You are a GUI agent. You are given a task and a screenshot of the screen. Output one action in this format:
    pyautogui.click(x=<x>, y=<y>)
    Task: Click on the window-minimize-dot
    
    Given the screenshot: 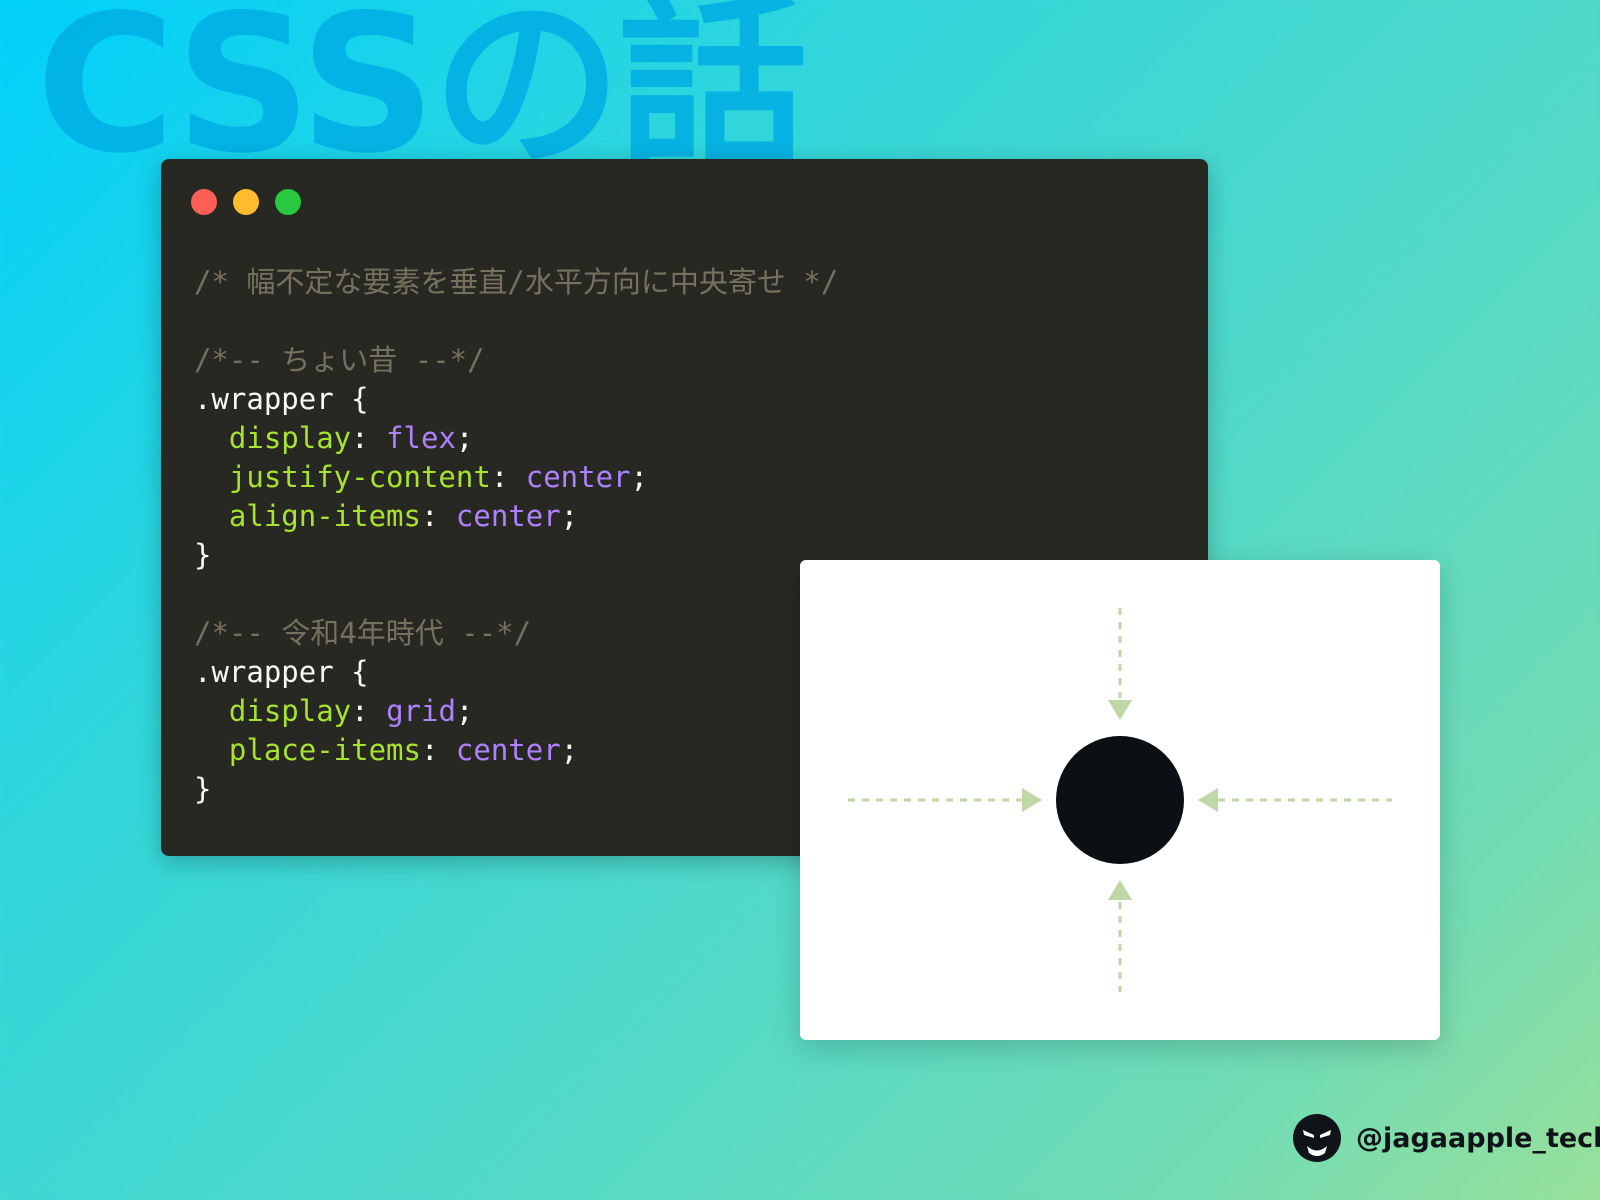 What is the action you would take?
    pyautogui.click(x=246, y=202)
    